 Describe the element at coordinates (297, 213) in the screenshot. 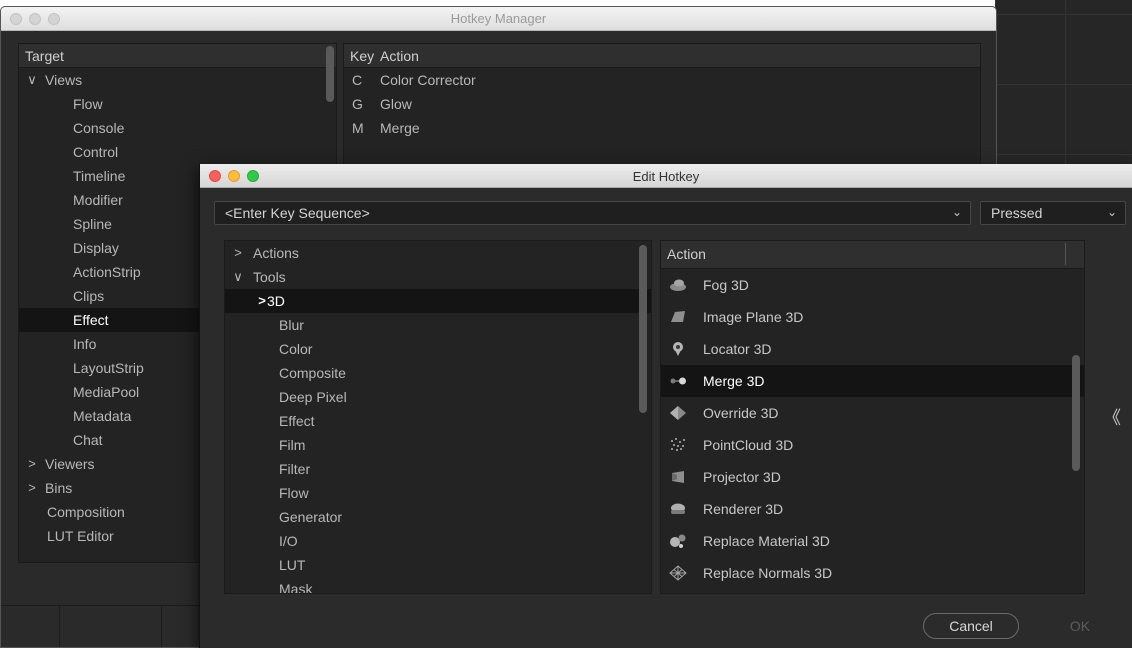

I see `key-sequence-value: <Enter Key Sequence>` at that location.